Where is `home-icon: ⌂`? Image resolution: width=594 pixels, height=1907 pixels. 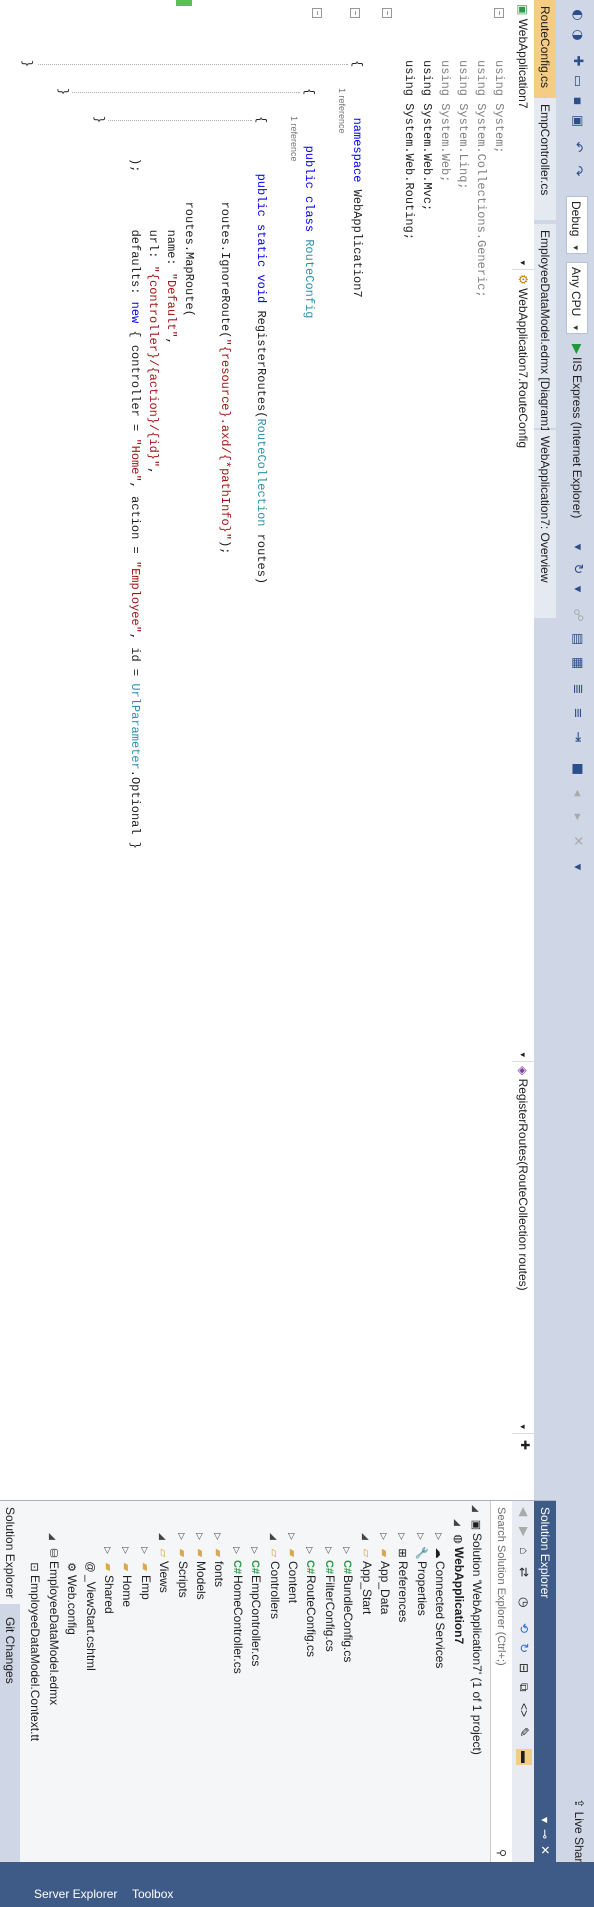 home-icon: ⌂ is located at coordinates (524, 1550).